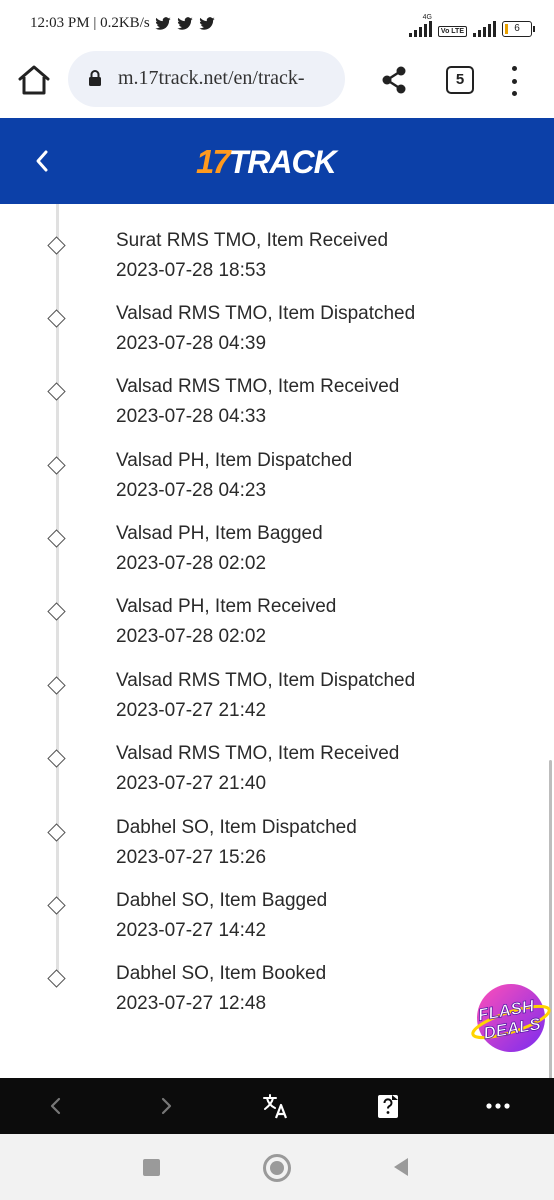  I want to click on volte-badge: Vo LTE, so click(452, 31).